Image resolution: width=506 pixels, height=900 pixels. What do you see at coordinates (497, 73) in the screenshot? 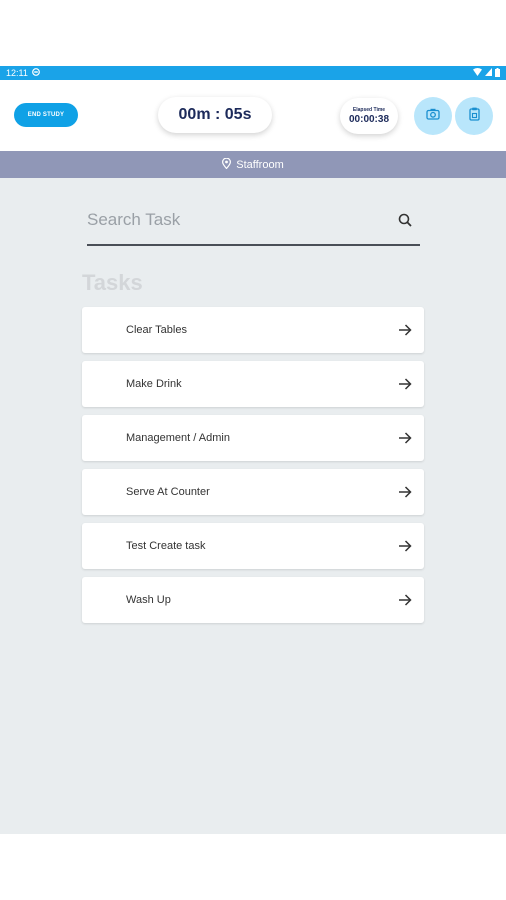
I see `battery-icon` at bounding box center [497, 73].